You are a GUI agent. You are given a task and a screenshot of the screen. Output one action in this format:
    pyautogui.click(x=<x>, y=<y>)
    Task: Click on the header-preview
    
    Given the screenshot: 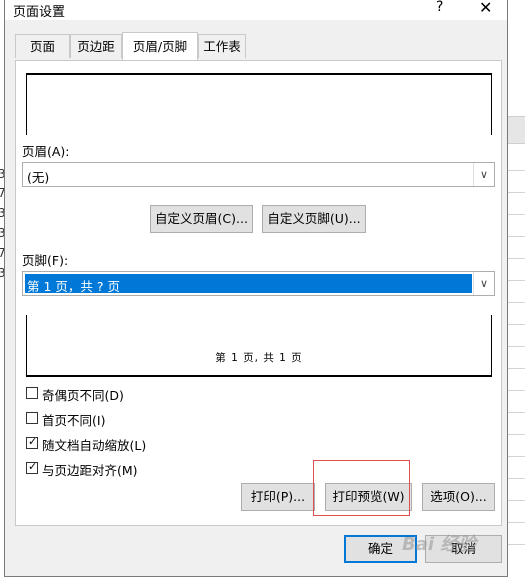 What is the action you would take?
    pyautogui.click(x=259, y=104)
    